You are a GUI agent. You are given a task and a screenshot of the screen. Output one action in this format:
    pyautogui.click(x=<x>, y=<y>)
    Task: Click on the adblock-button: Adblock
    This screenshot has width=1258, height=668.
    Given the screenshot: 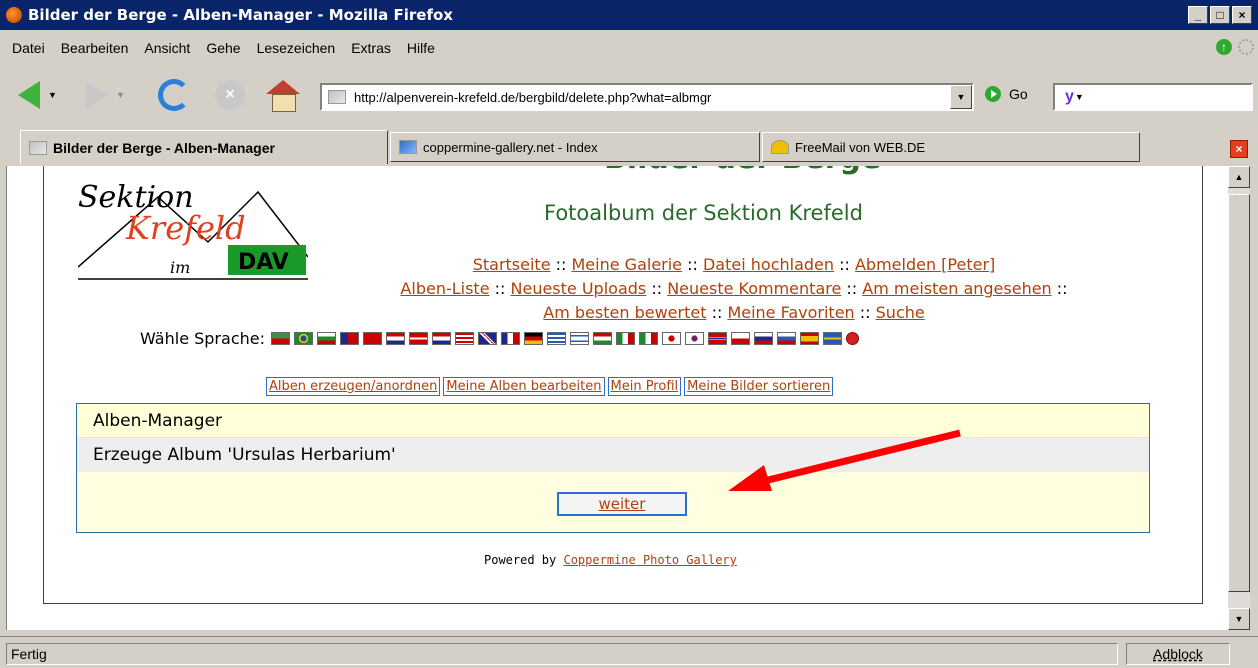 What is the action you would take?
    pyautogui.click(x=1178, y=654)
    